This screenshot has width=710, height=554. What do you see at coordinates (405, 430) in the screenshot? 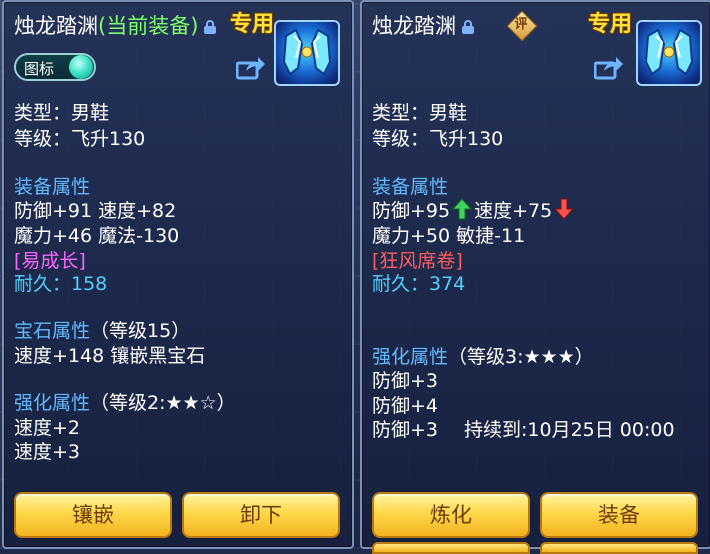
I see `enhance-line-3-value: 防御+3` at bounding box center [405, 430].